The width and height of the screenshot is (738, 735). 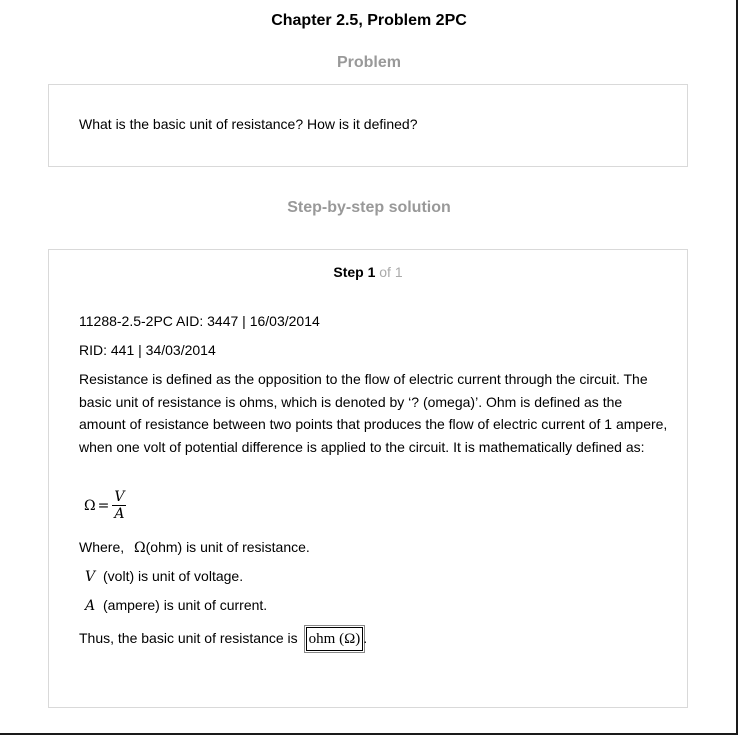 I want to click on ampere-symbol: A, so click(x=90, y=606).